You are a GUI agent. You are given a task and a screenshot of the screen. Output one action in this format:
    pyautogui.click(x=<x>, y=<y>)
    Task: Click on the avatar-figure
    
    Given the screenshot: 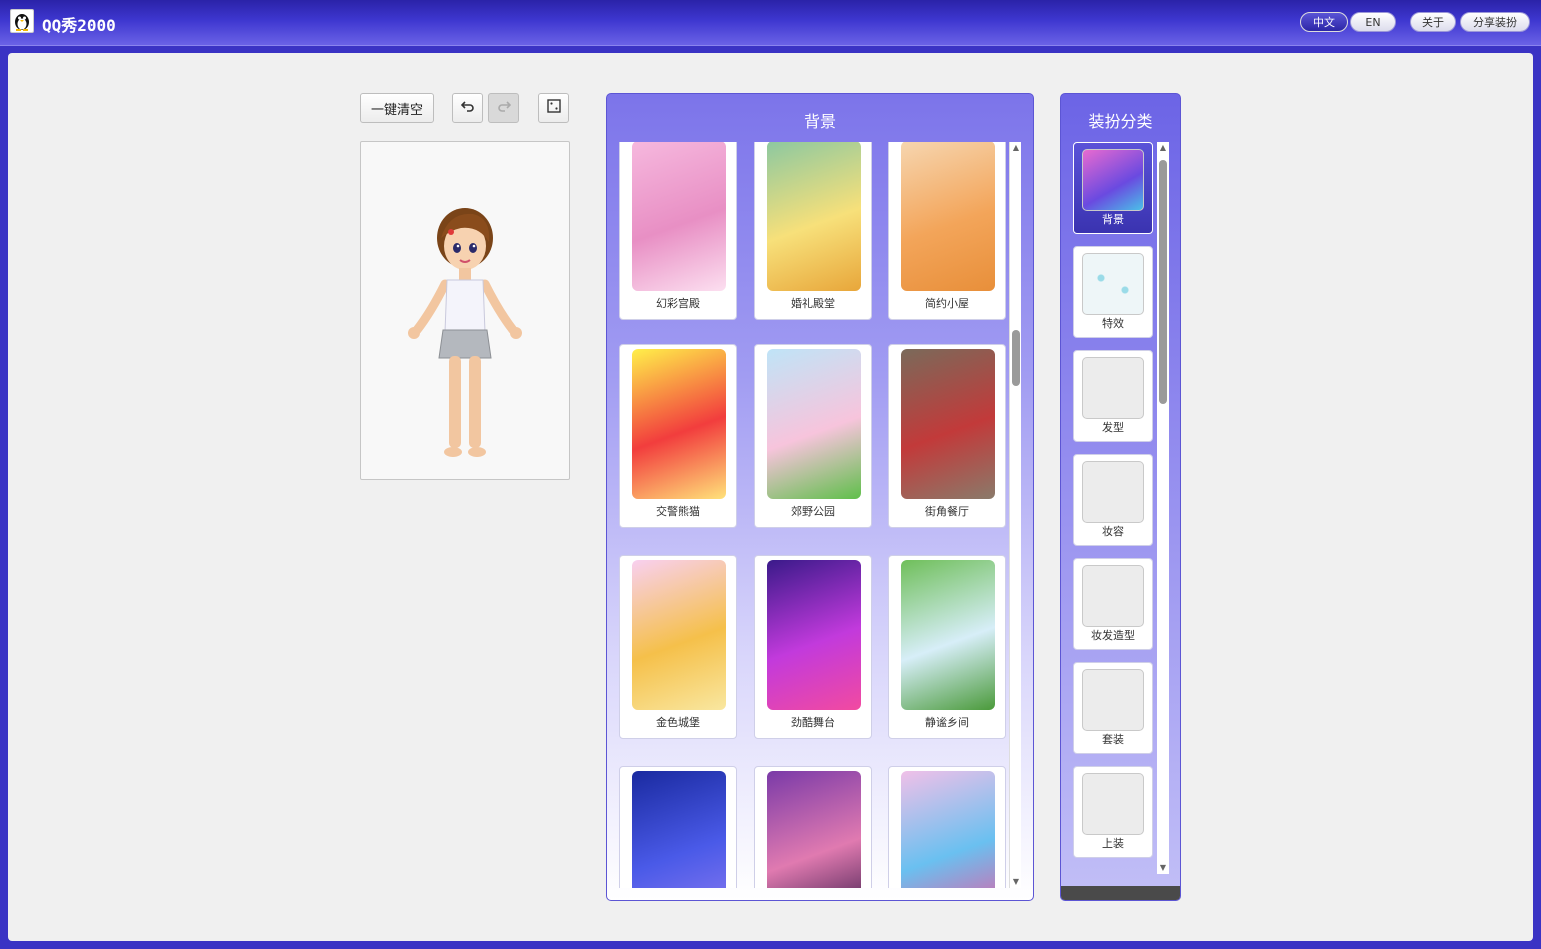 What is the action you would take?
    pyautogui.click(x=465, y=332)
    